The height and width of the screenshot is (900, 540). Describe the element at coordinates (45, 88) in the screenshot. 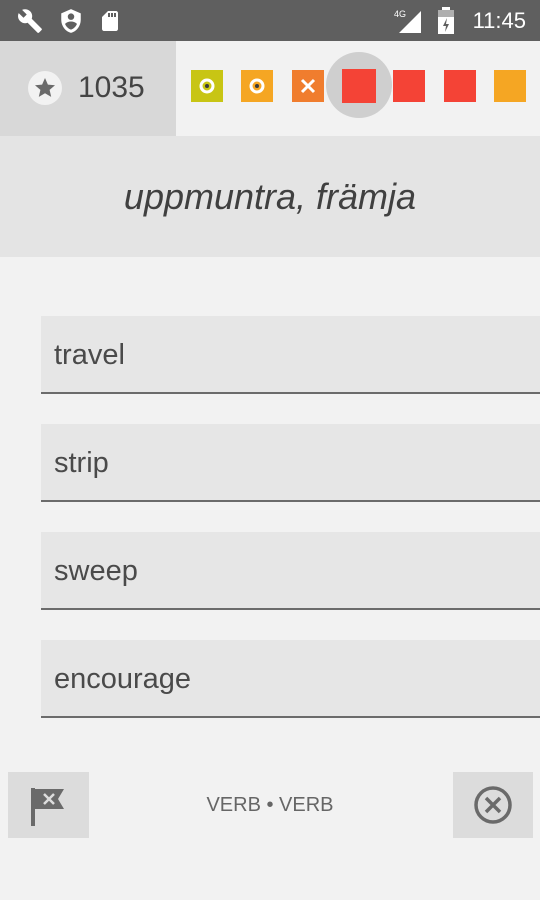

I see `star-icon` at that location.